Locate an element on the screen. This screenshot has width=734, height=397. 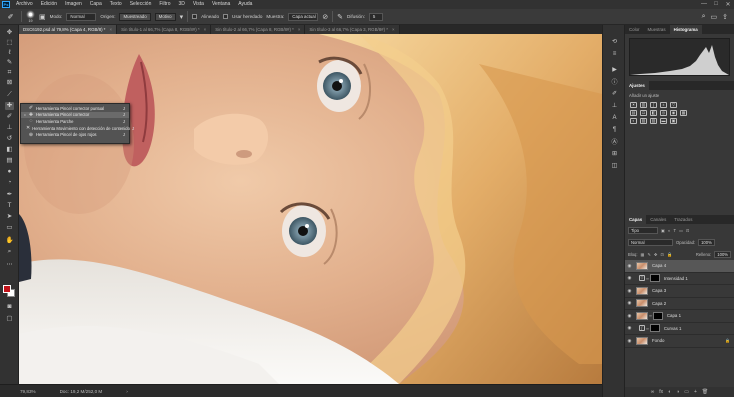
properties-panel-icon: ≡ is located at coordinates (614, 53).